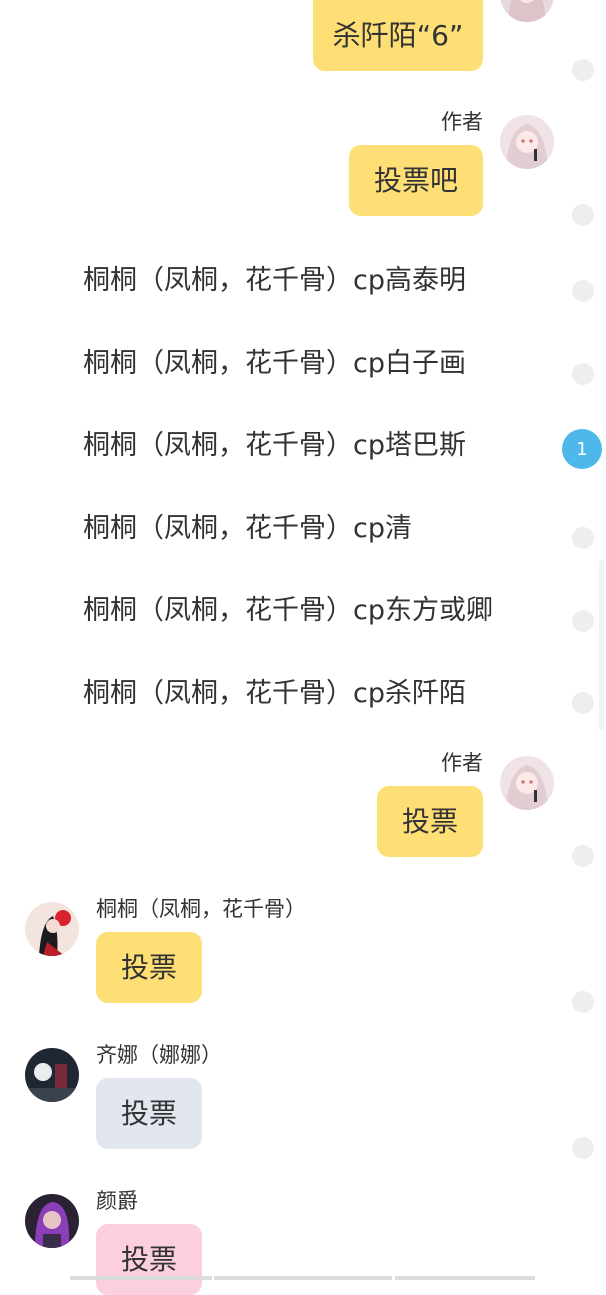  What do you see at coordinates (274, 445) in the screenshot?
I see `vote-option: 桐桐（凤桐，花千骨）cp塔巴斯` at bounding box center [274, 445].